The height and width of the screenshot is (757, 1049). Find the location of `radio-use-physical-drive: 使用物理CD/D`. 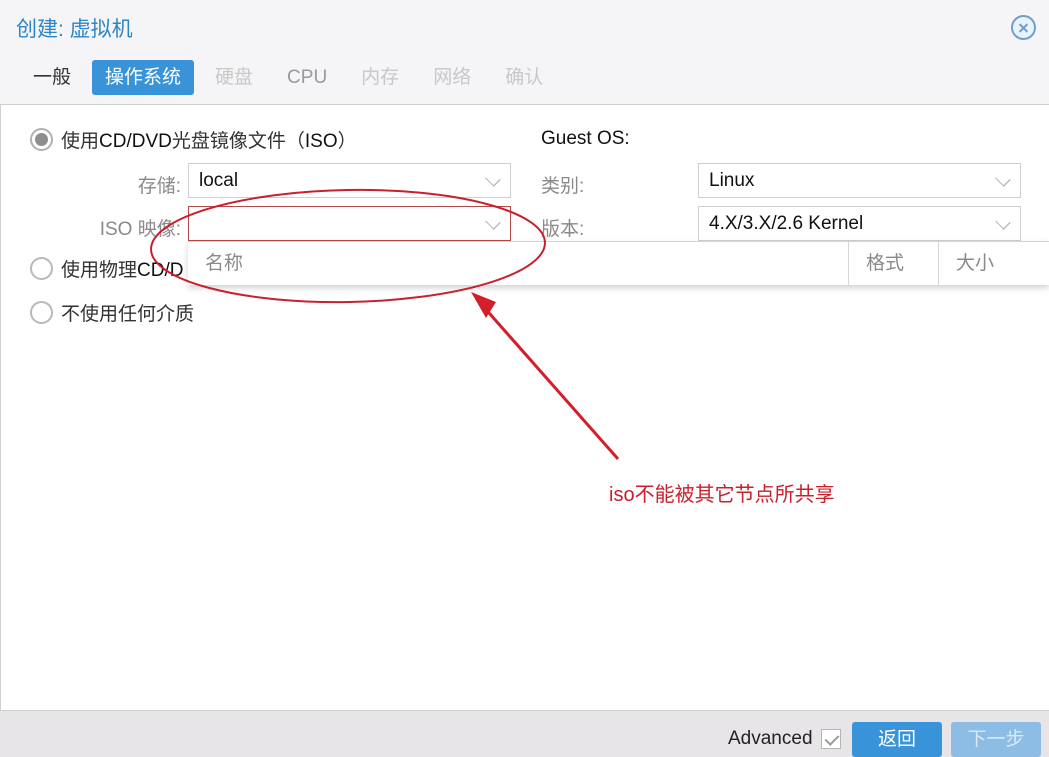

radio-use-physical-drive: 使用物理CD/D is located at coordinates (106, 268).